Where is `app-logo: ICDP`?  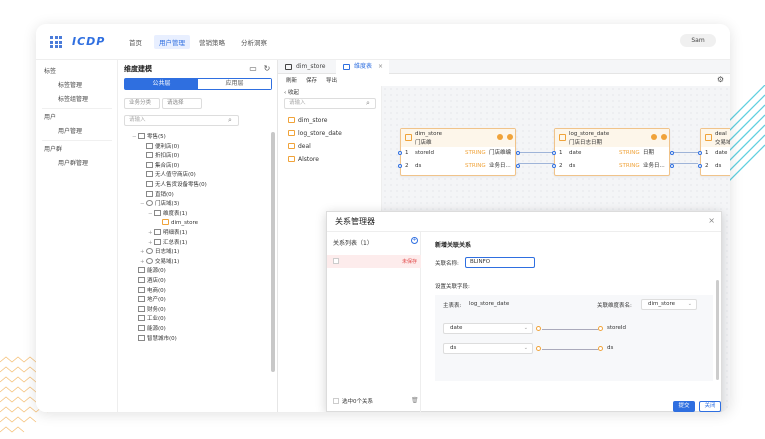 app-logo: ICDP is located at coordinates (88, 41).